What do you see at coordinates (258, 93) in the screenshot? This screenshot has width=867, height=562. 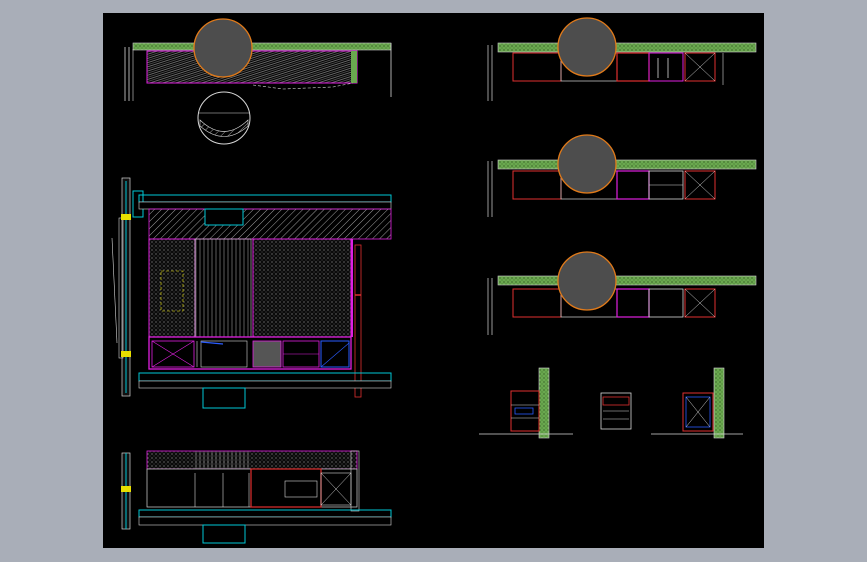 I see `plan-view-top-left` at bounding box center [258, 93].